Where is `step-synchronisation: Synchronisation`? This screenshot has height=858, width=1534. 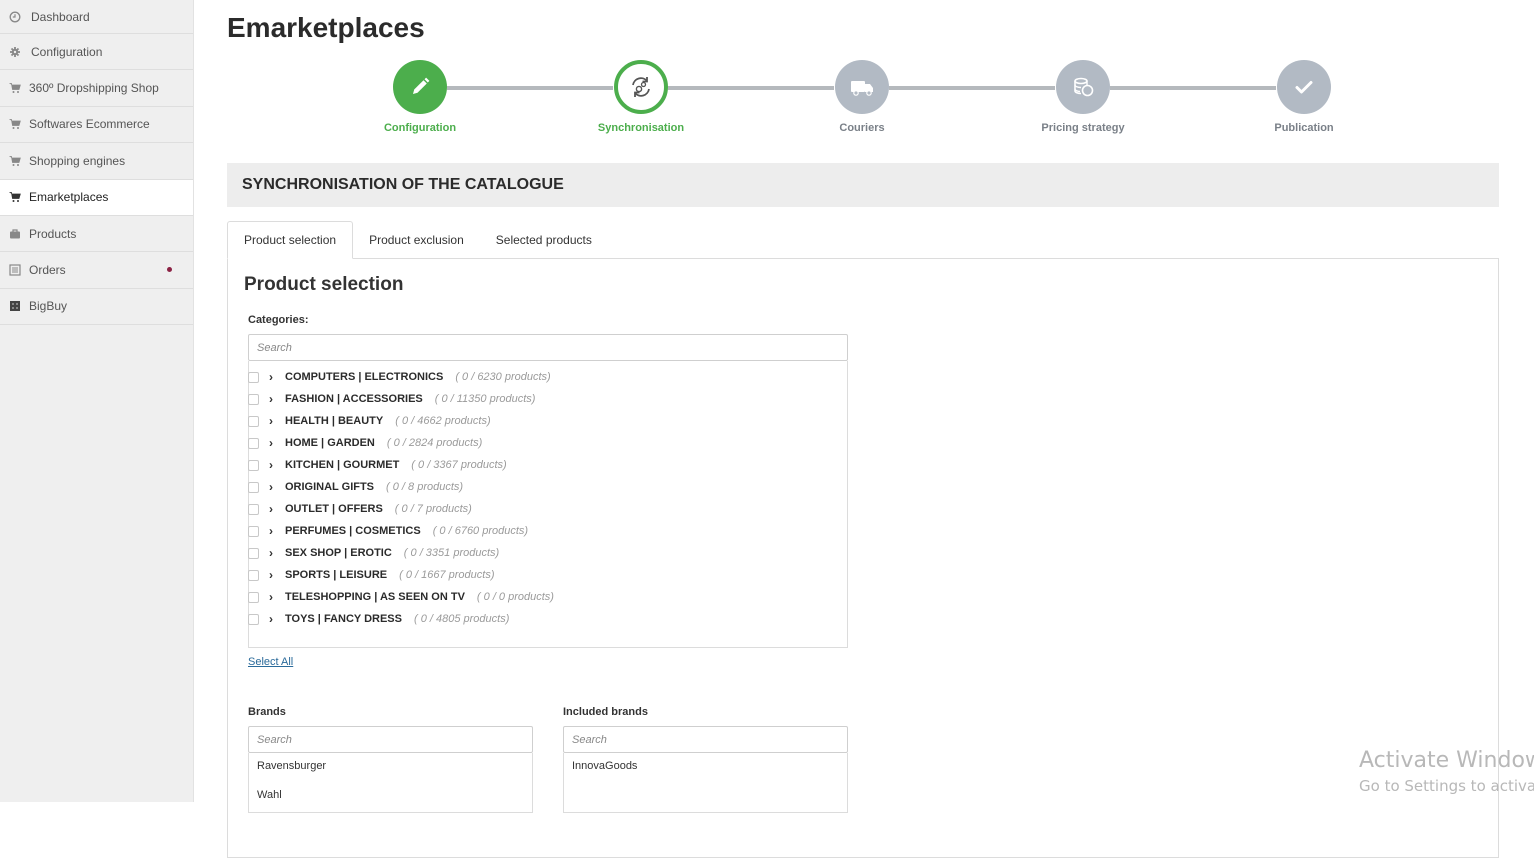
step-synchronisation: Synchronisation is located at coordinates (641, 97).